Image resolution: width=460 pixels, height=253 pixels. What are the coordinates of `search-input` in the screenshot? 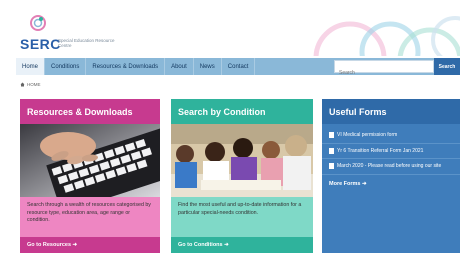 It's located at (384, 73).